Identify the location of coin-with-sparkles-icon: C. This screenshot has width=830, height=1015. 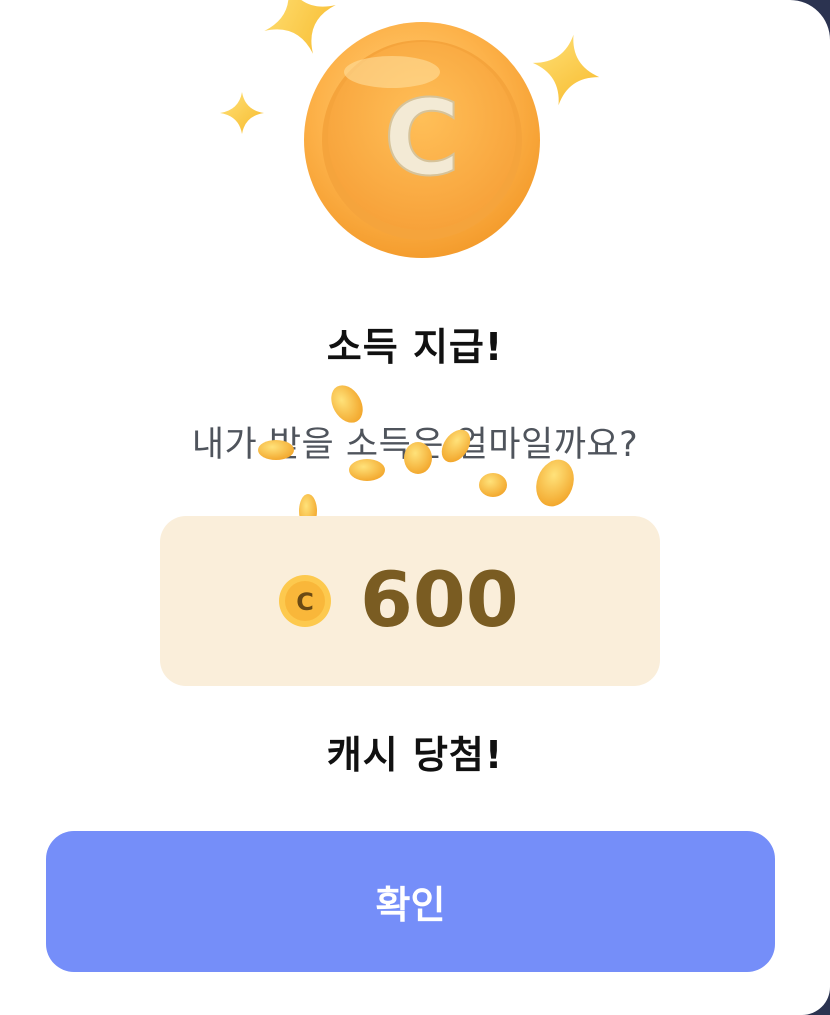
(410, 129).